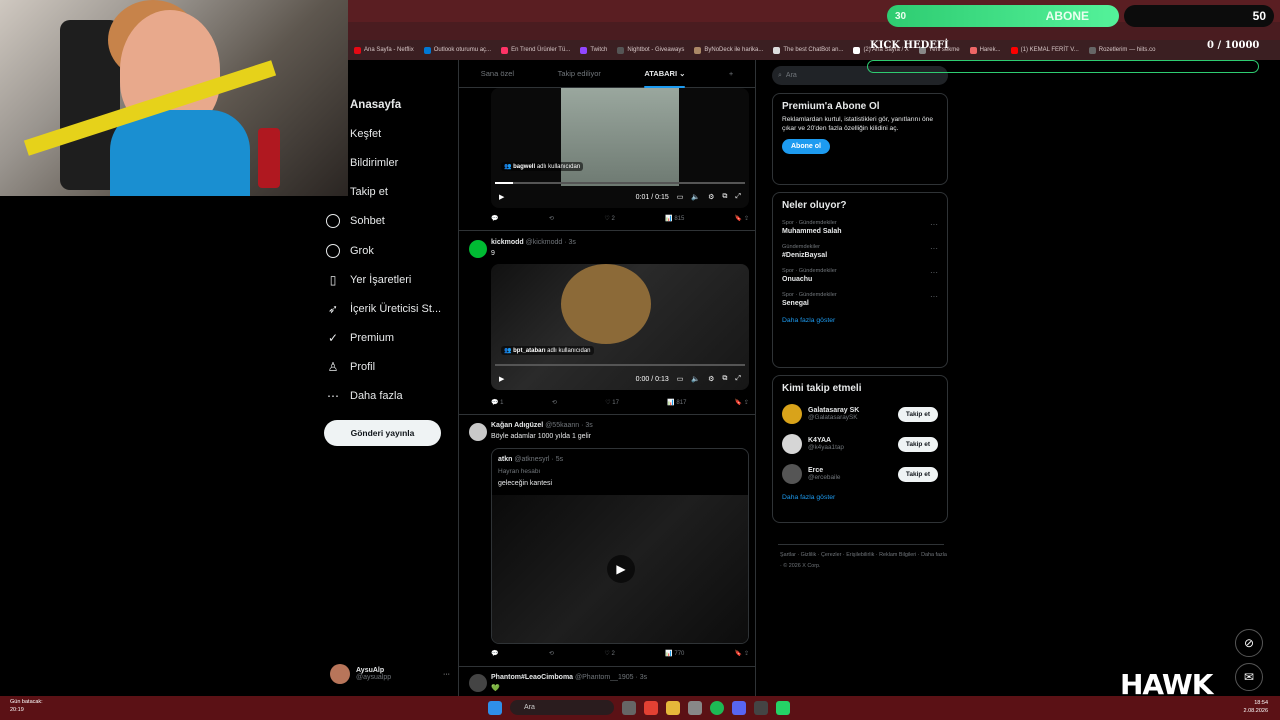 The width and height of the screenshot is (1280, 720). What do you see at coordinates (391, 162) in the screenshot?
I see `sidebar-item-bildirimler: Bildirimler` at bounding box center [391, 162].